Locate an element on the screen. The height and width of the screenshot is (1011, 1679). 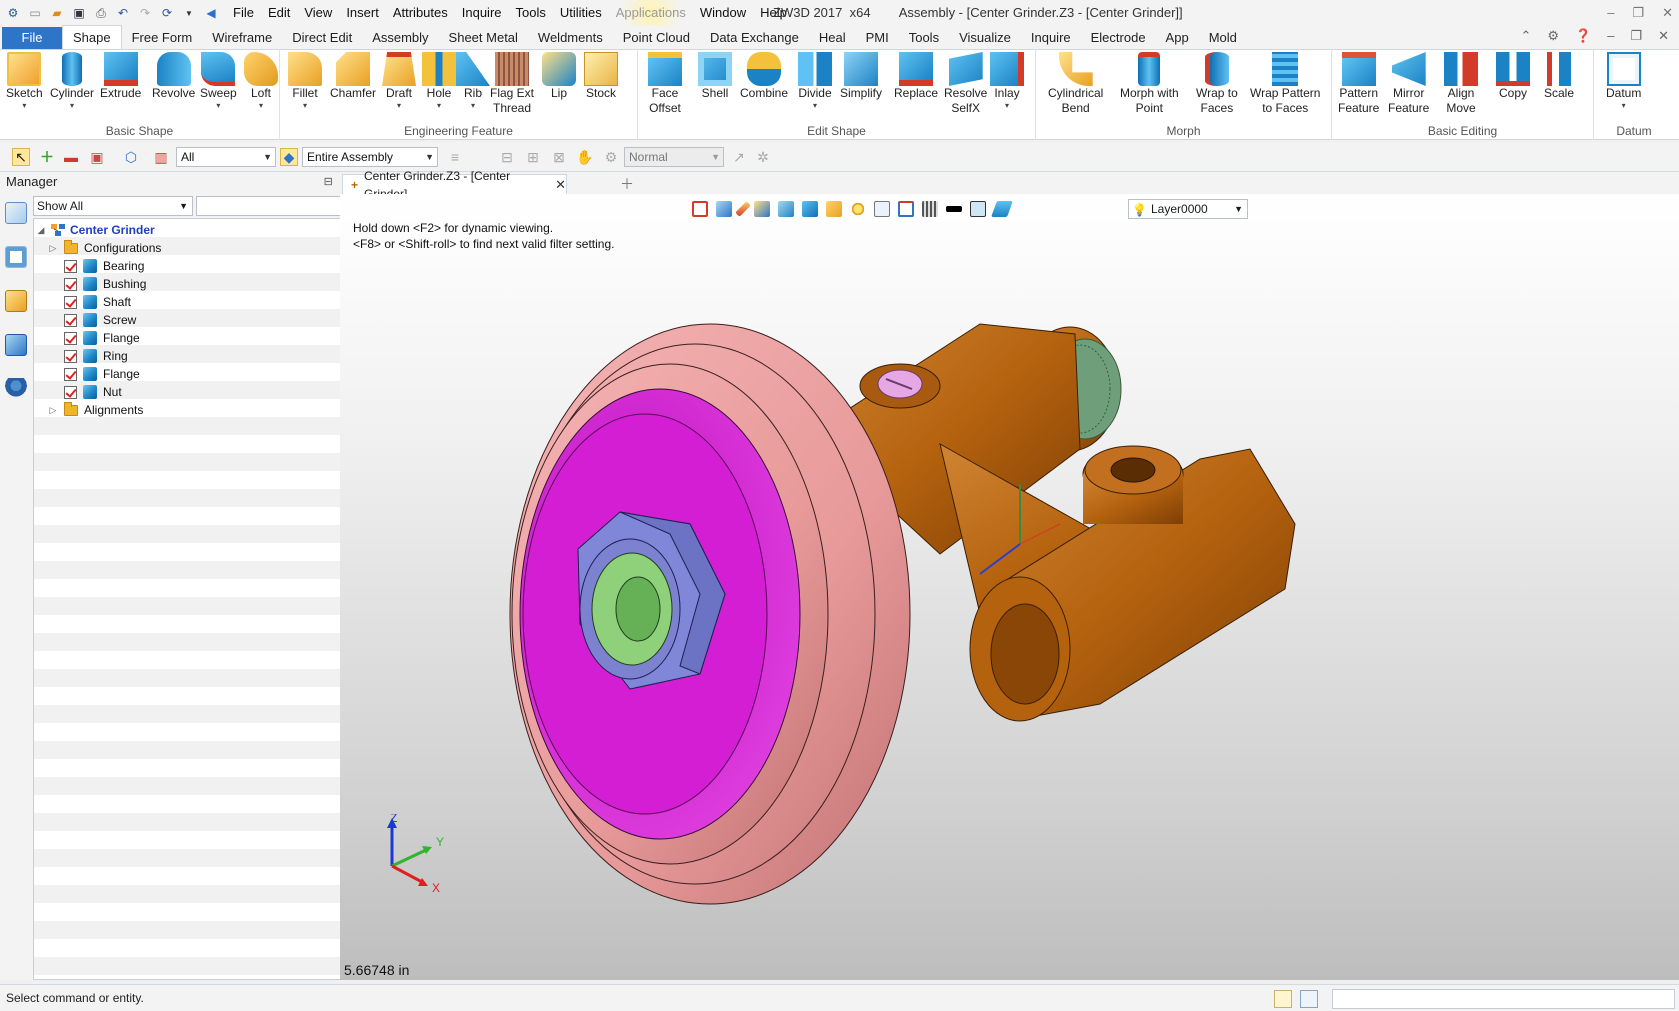
tree-item-alignments: ▷ Alignments is located at coordinates (194, 410).